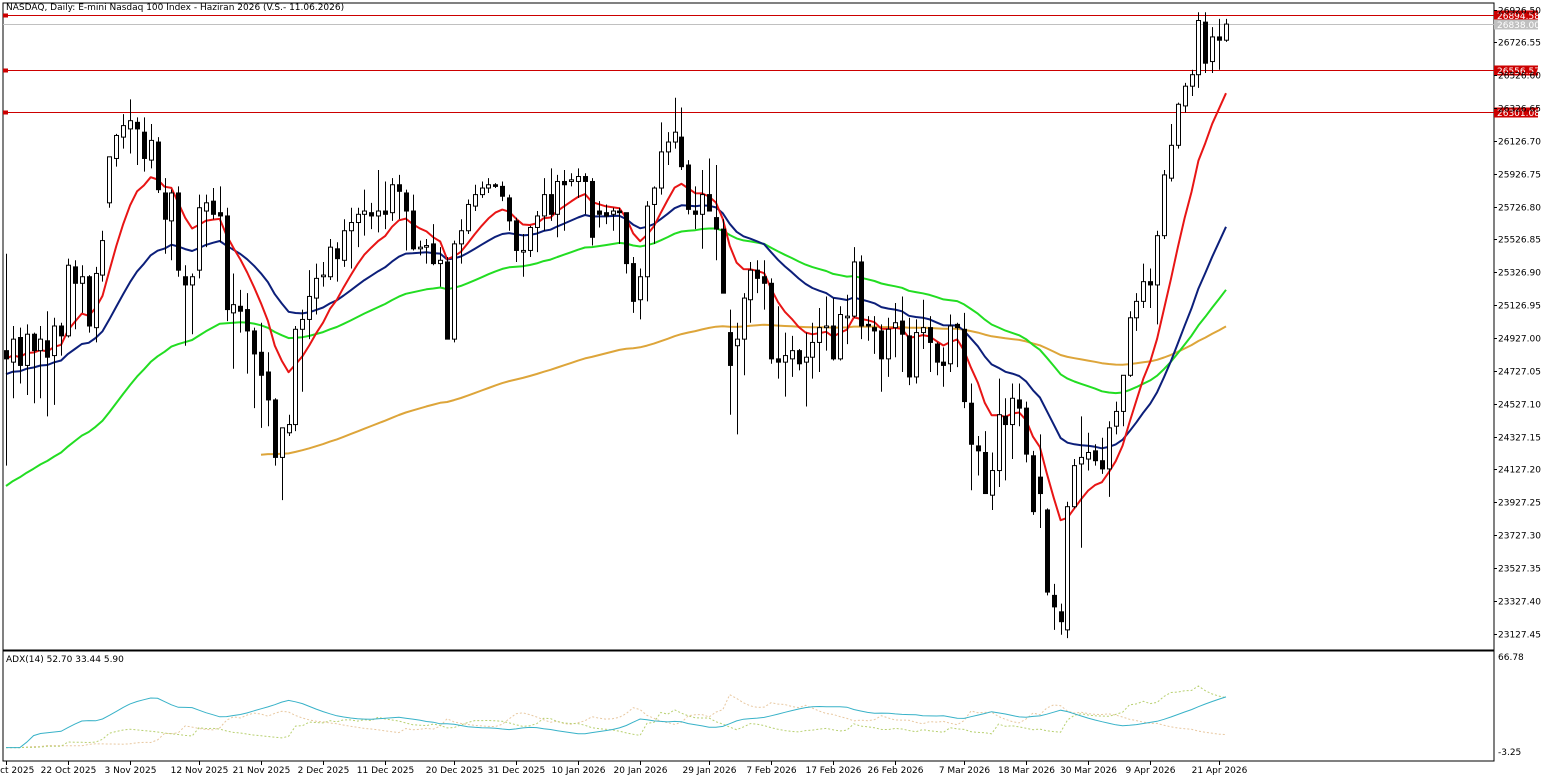  Describe the element at coordinates (262, 771) in the screenshot. I see `x-tick-label: 21 Nov 2025` at that location.